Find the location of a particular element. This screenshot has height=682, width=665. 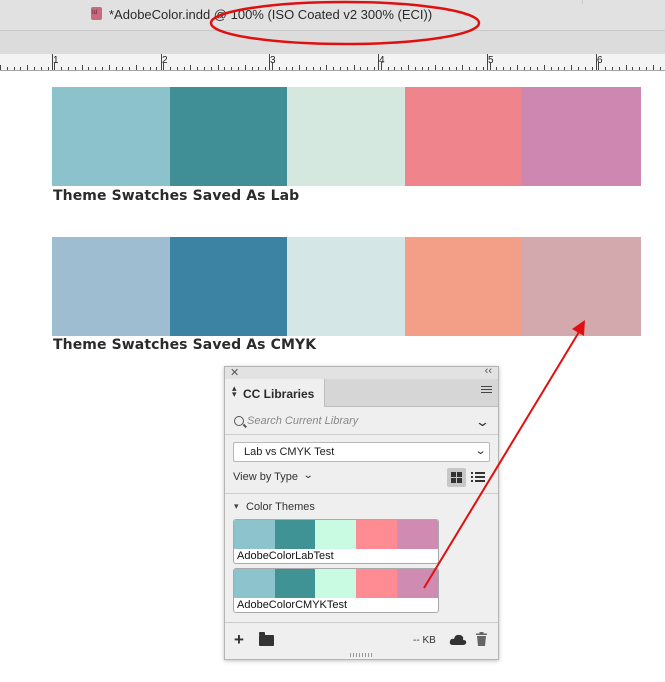

folder-icon is located at coordinates (266, 639).